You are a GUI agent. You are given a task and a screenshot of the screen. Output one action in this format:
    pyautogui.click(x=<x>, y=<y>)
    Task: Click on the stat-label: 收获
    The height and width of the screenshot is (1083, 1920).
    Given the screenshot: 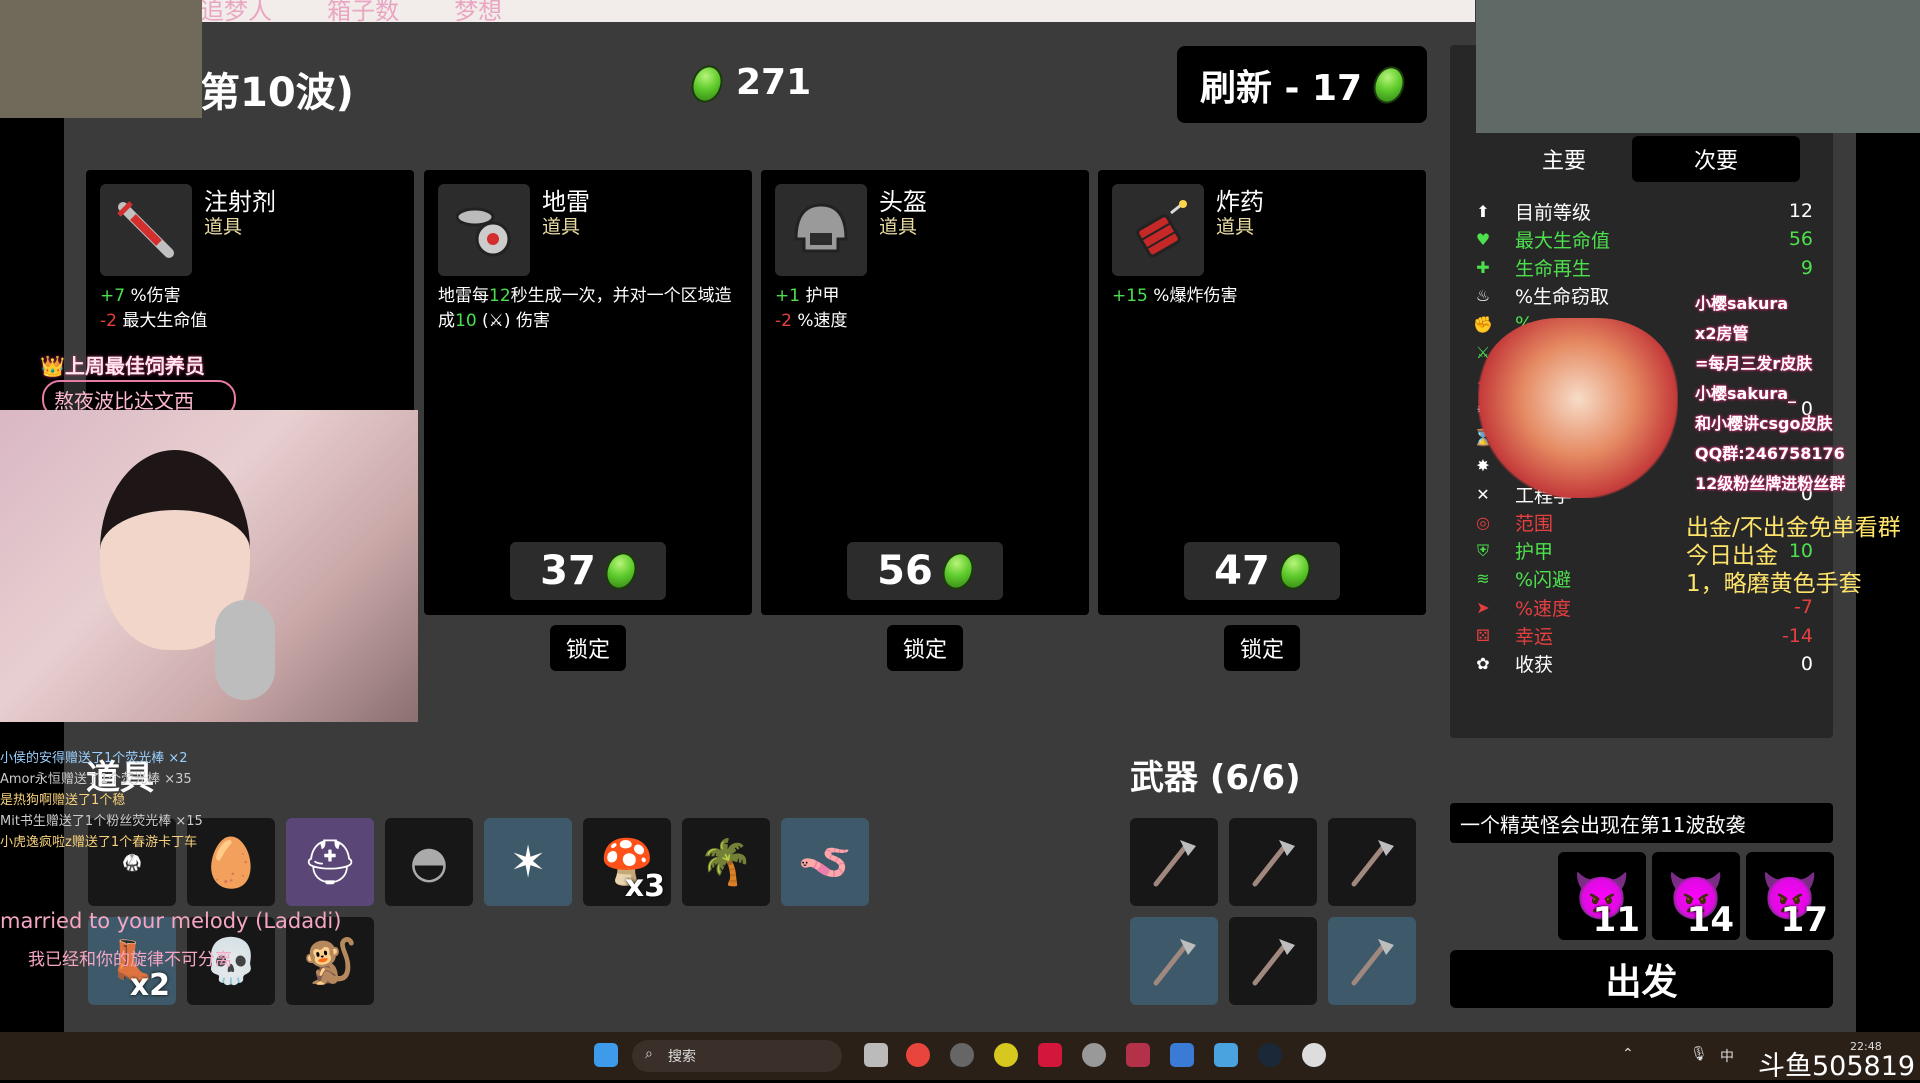 What is the action you would take?
    pyautogui.click(x=1534, y=665)
    